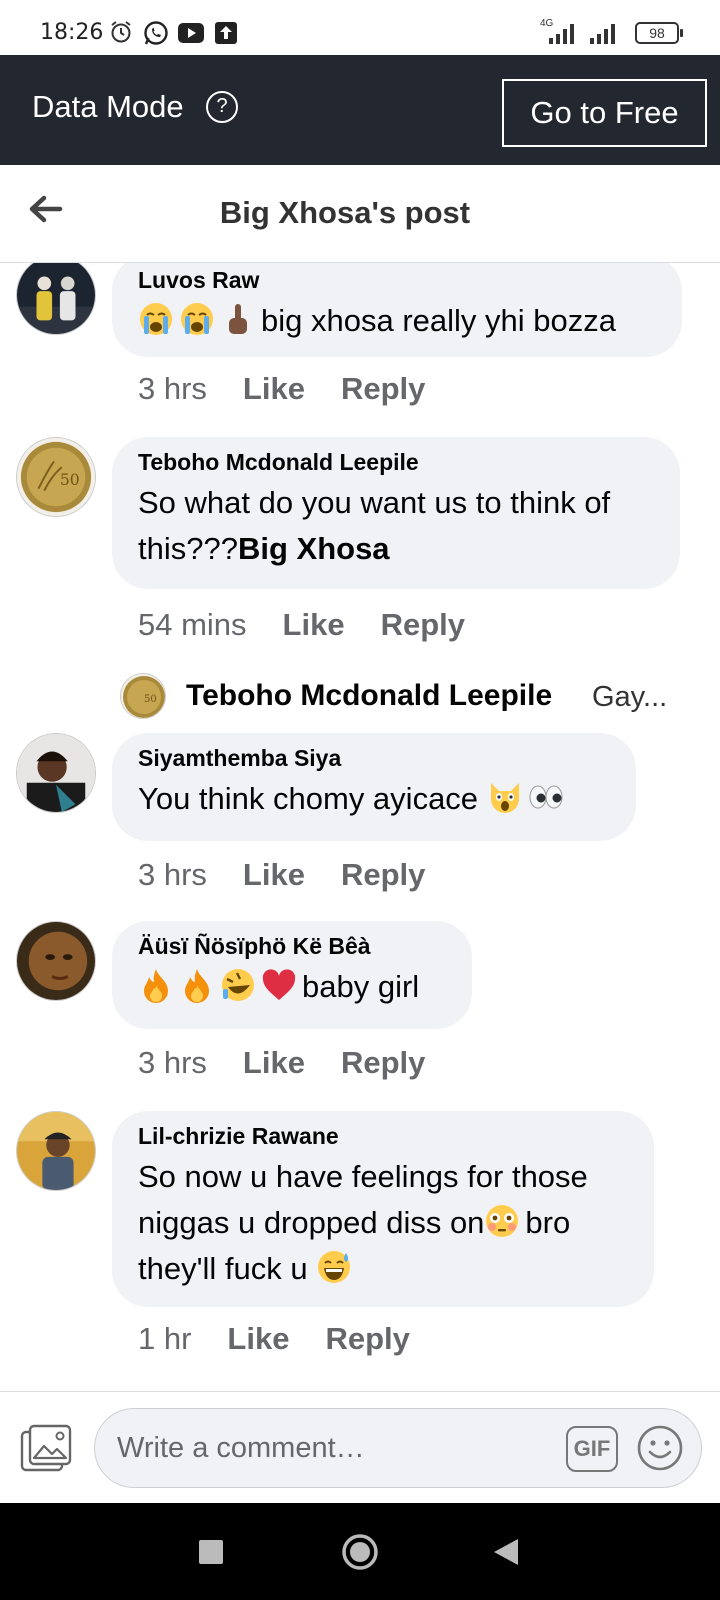  Describe the element at coordinates (226, 33) in the screenshot. I see `upload-icon` at that location.